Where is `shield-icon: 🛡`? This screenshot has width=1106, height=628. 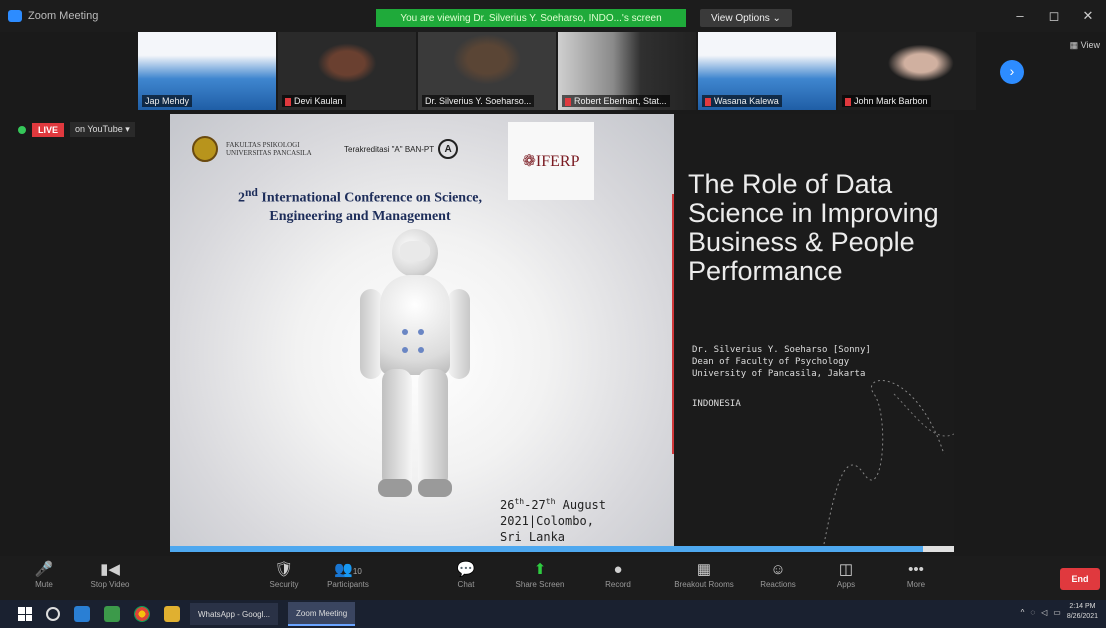
shield-icon: 🛡 is located at coordinates (284, 569).